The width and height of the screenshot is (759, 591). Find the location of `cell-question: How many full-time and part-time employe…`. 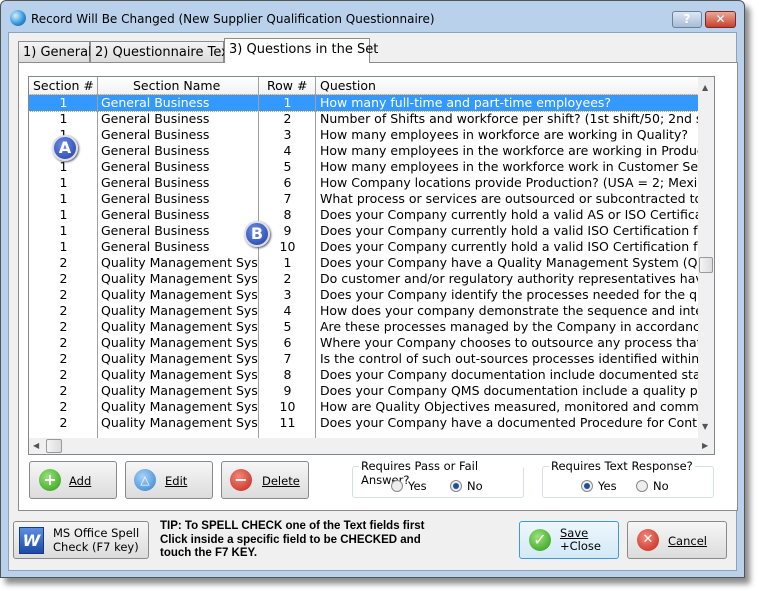

cell-question: How many full-time and part-time employe… is located at coordinates (466, 102).